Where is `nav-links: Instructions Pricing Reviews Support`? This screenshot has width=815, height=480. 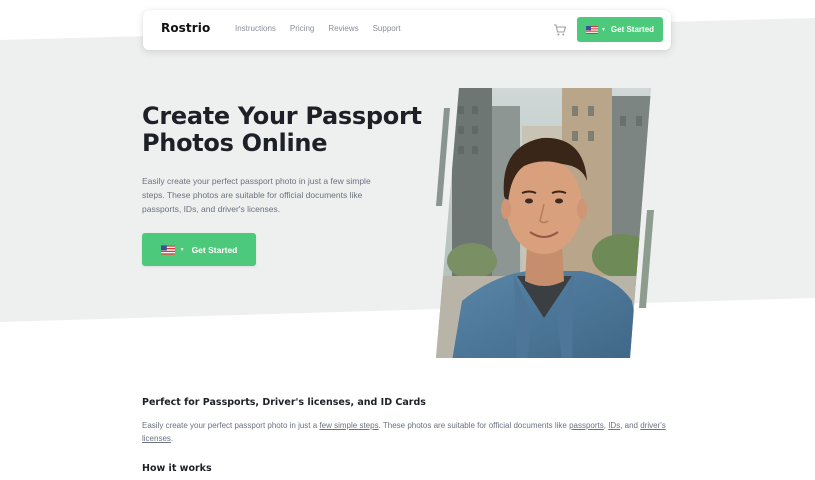 nav-links: Instructions Pricing Reviews Support is located at coordinates (318, 28).